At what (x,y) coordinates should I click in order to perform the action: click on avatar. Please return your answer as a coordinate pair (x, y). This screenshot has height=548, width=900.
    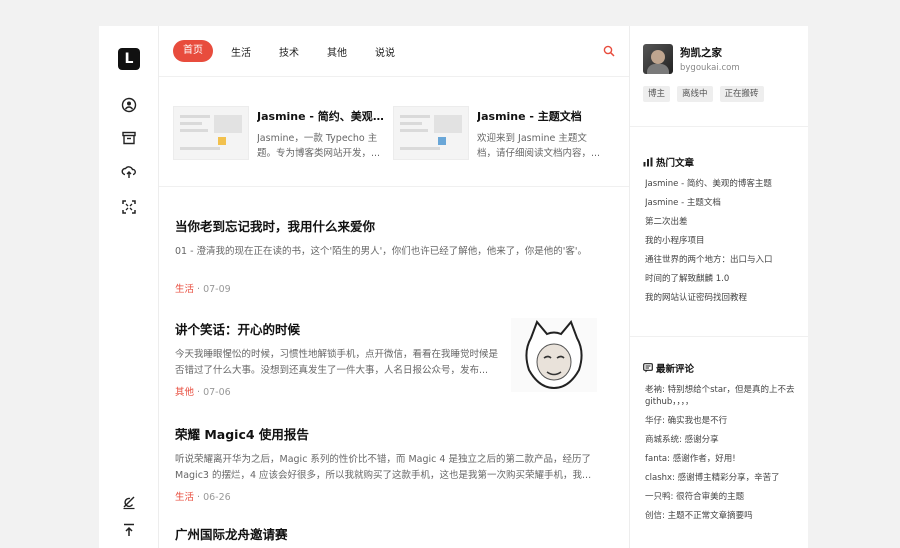
    Looking at the image, I should click on (658, 59).